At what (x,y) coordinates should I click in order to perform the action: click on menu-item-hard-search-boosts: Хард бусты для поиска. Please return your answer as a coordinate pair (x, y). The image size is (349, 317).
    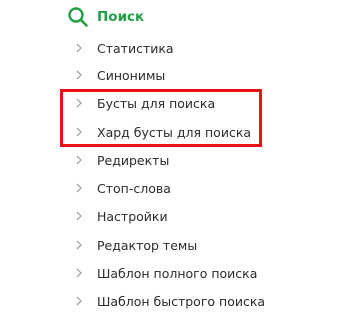
    Looking at the image, I should click on (163, 132).